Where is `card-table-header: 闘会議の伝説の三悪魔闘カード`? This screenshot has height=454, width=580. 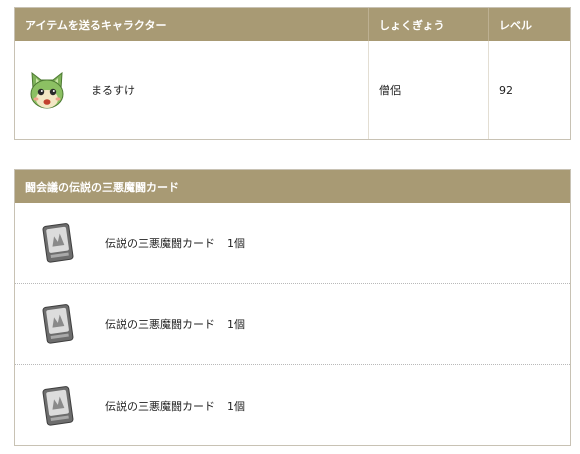 card-table-header: 闘会議の伝説の三悪魔闘カード is located at coordinates (292, 186).